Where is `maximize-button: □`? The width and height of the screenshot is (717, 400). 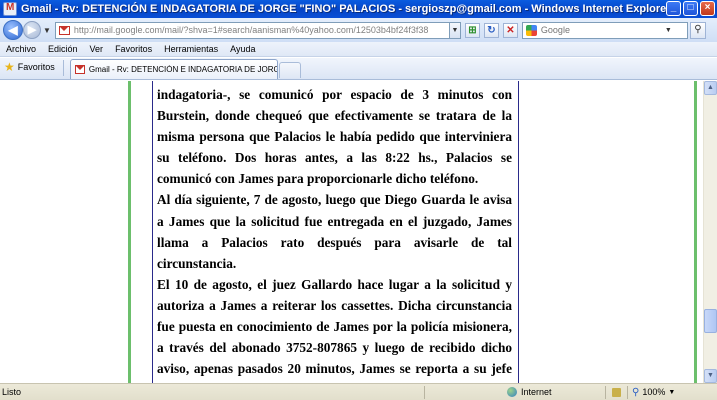
maximize-button: □ is located at coordinates (690, 8).